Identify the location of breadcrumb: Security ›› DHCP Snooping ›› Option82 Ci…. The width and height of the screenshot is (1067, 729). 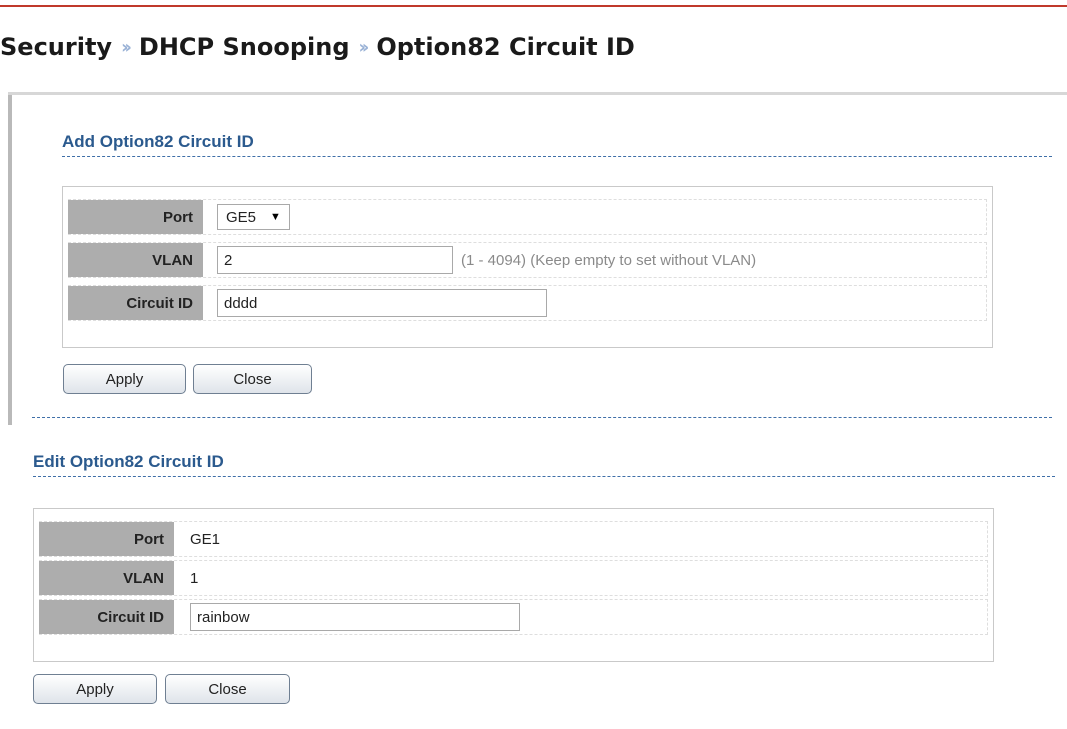
(317, 47).